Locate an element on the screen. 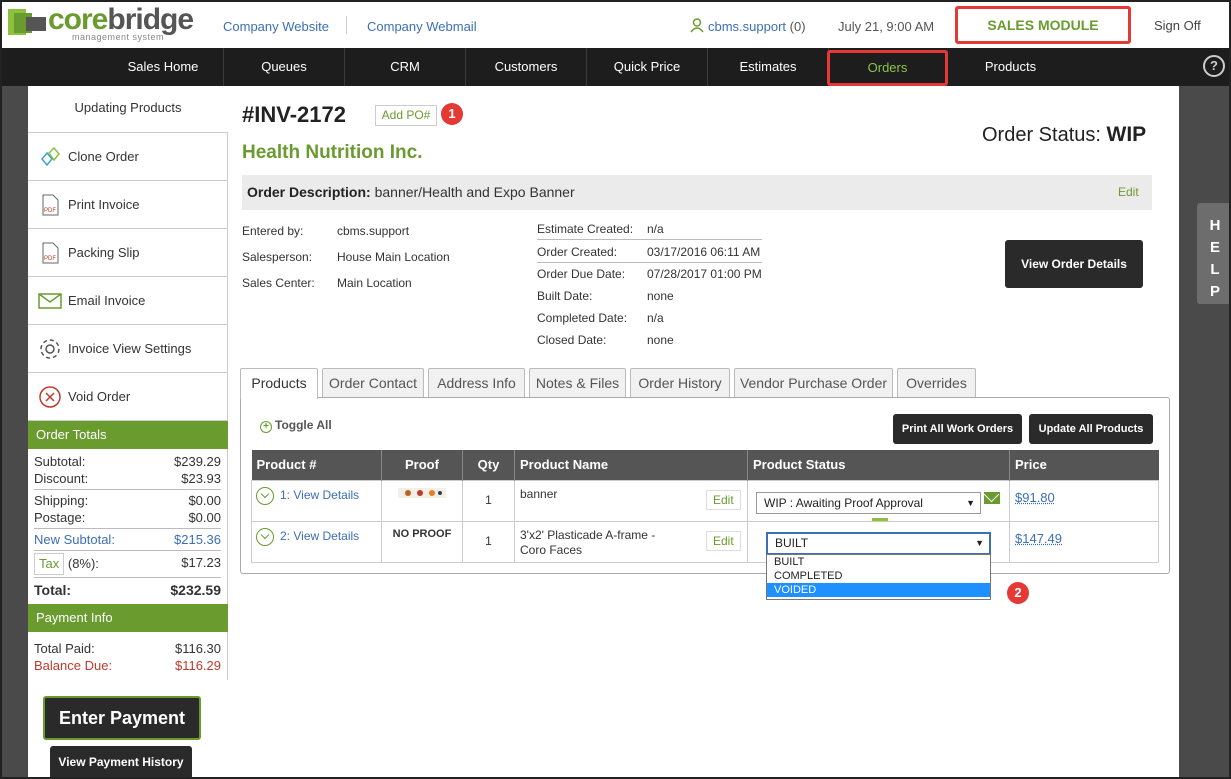 The width and height of the screenshot is (1231, 779). sales-module-button: SALES MODULE is located at coordinates (1043, 25).